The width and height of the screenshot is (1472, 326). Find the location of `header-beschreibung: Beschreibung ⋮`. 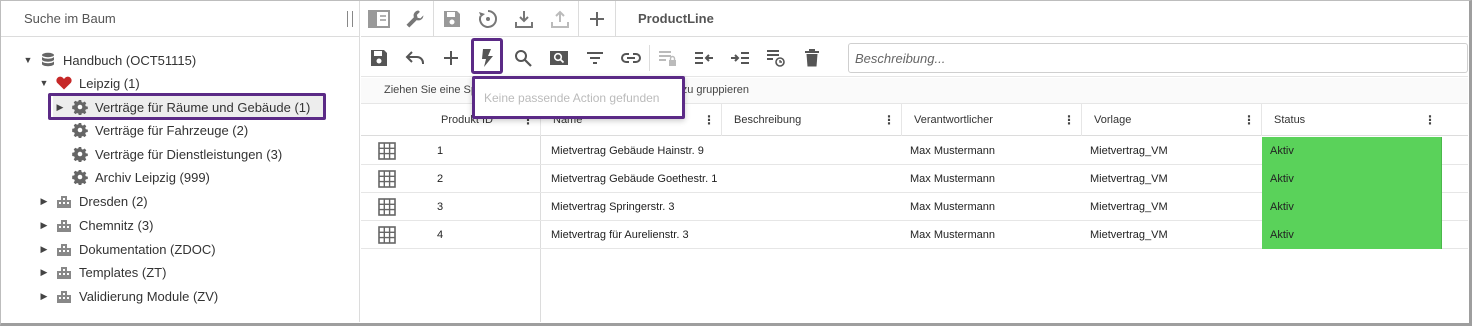

header-beschreibung: Beschreibung ⋮ is located at coordinates (812, 120).